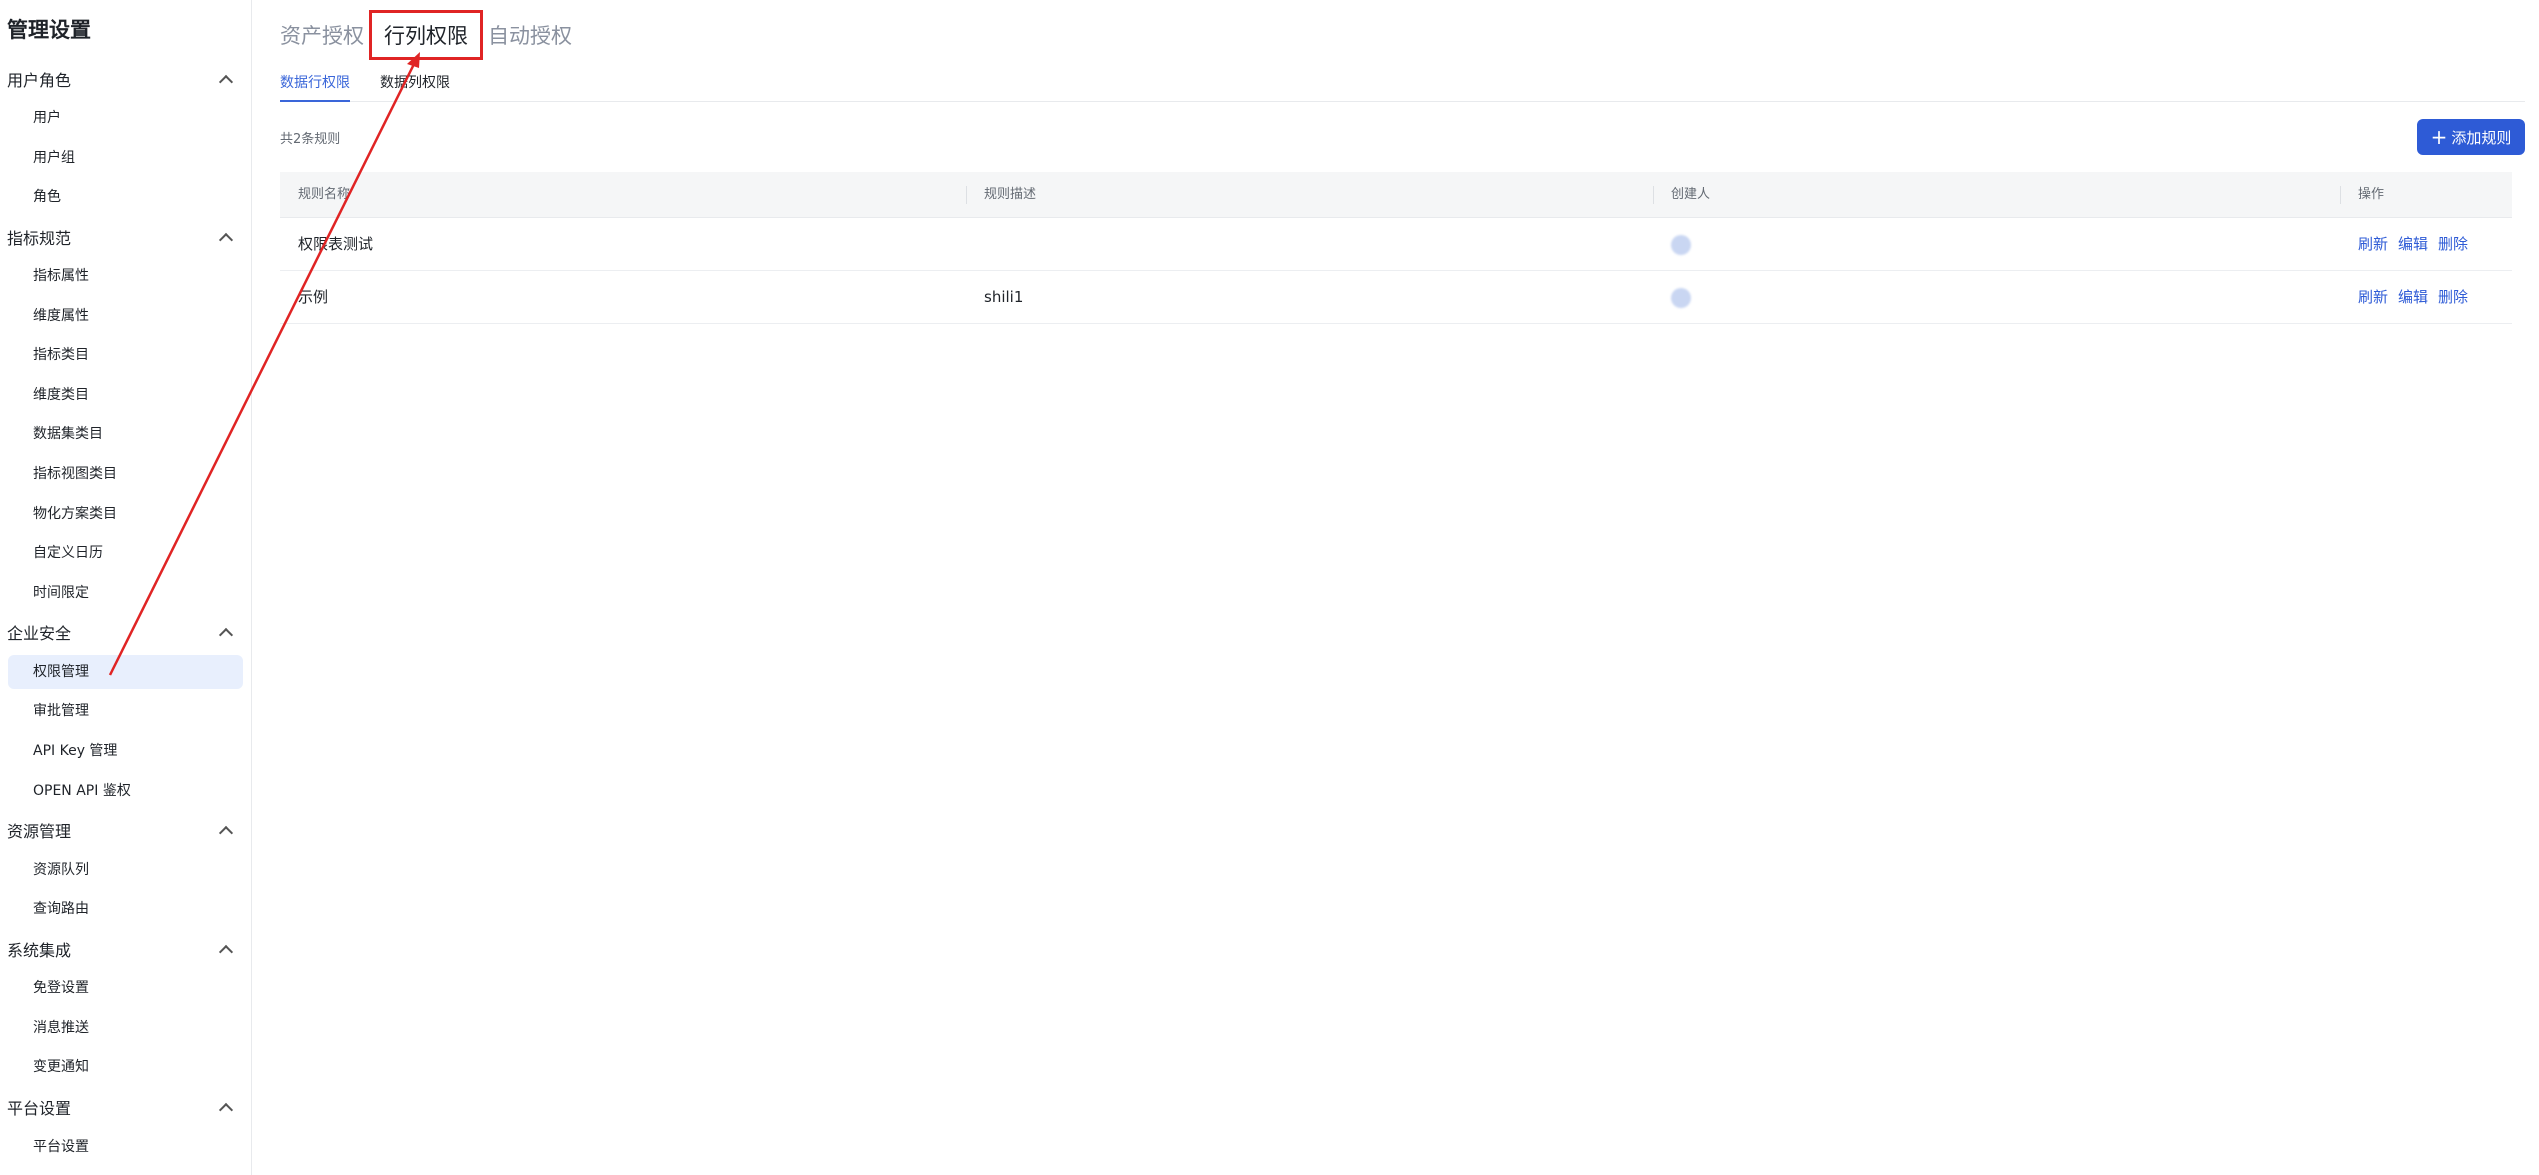 The image size is (2539, 1175). What do you see at coordinates (39, 1108) in the screenshot?
I see `sidebar-group-label: 平台设置` at bounding box center [39, 1108].